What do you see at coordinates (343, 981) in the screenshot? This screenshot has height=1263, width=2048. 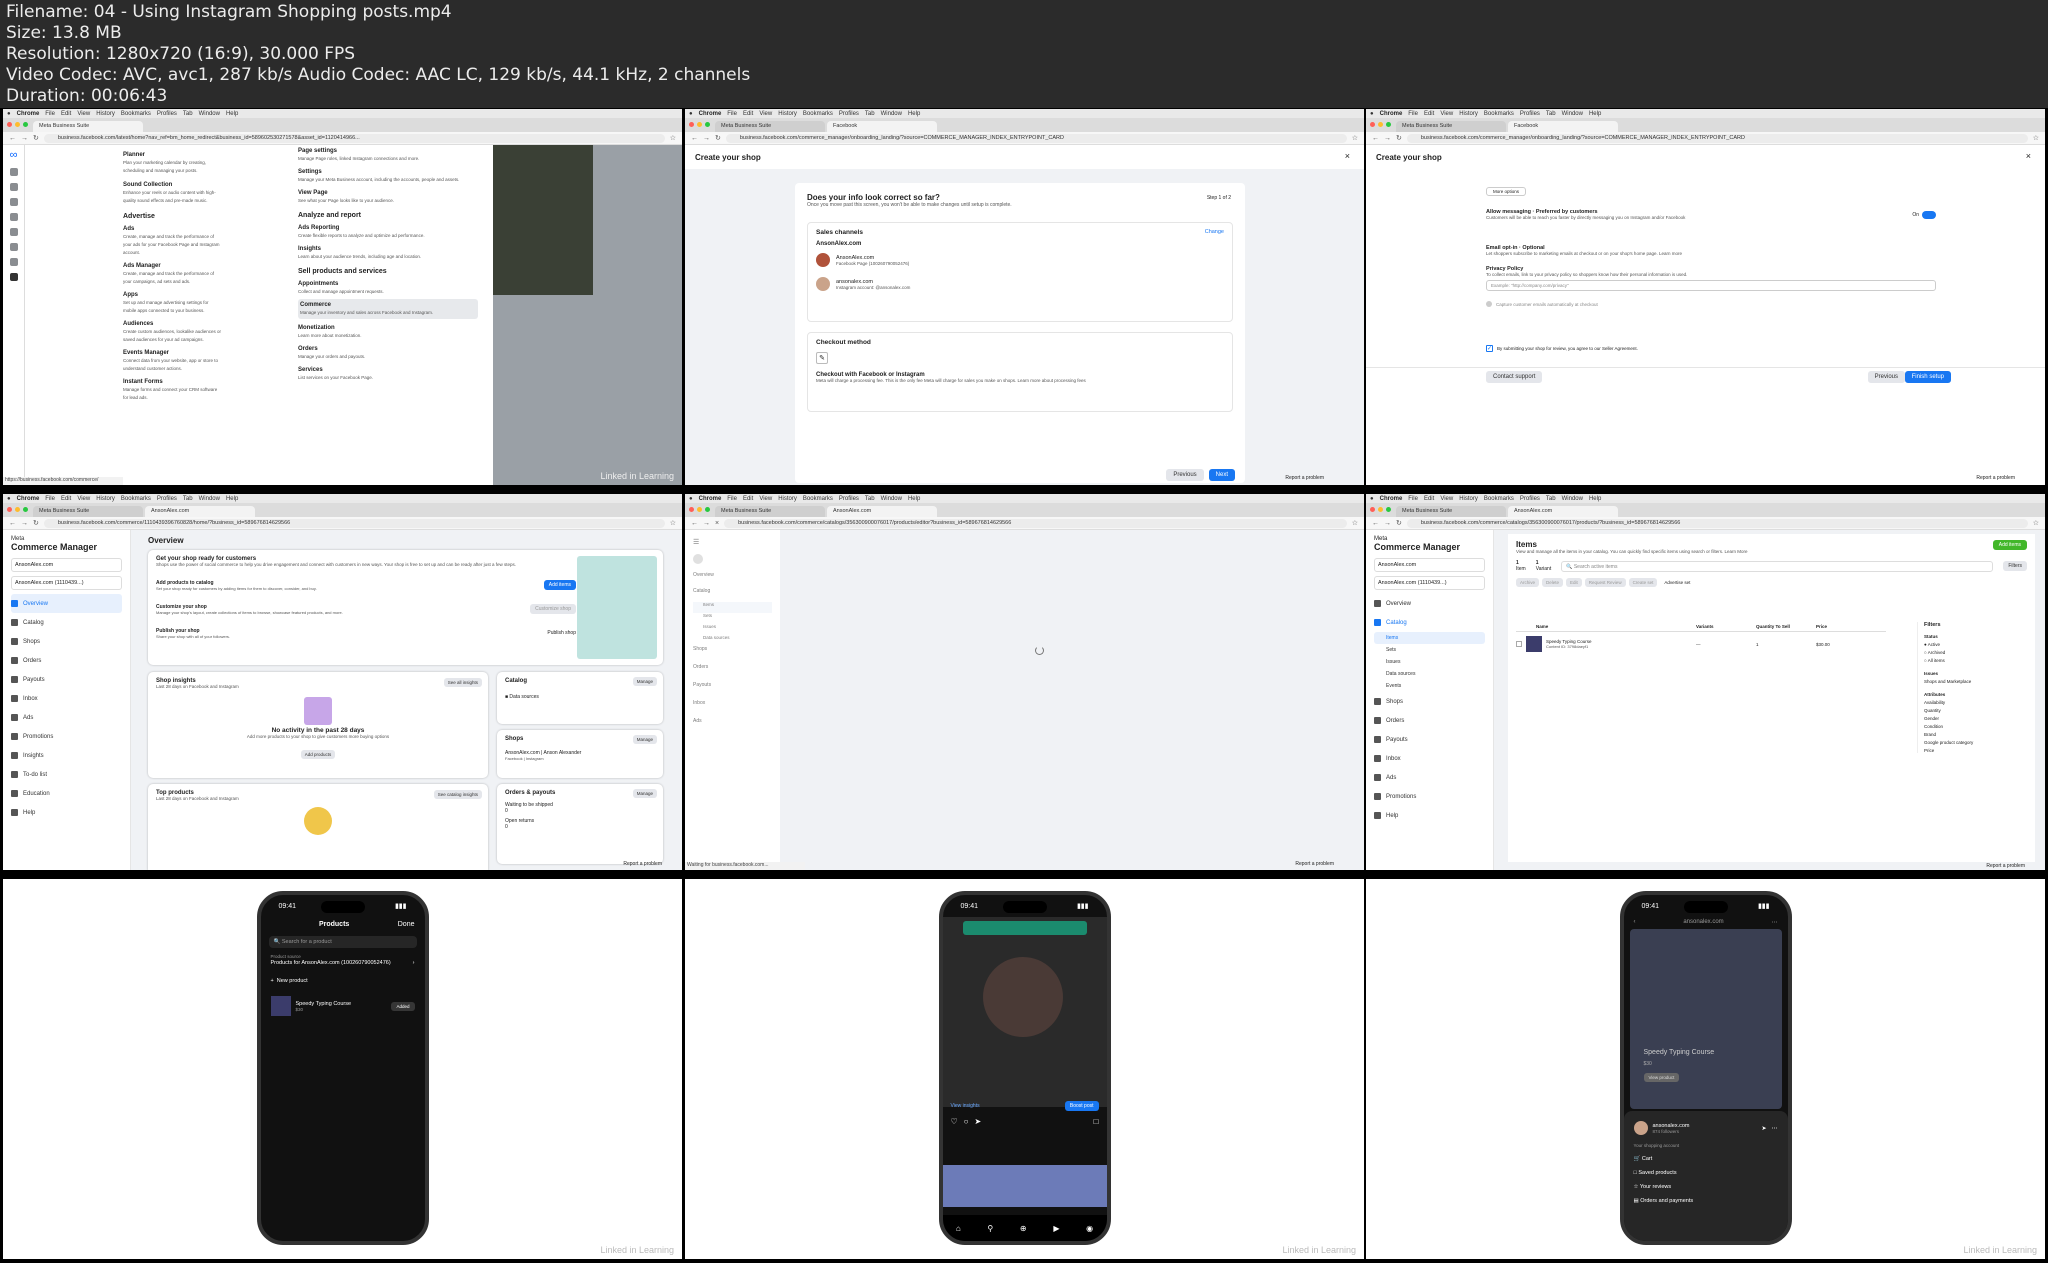 I see `new-product-button: + New product` at bounding box center [343, 981].